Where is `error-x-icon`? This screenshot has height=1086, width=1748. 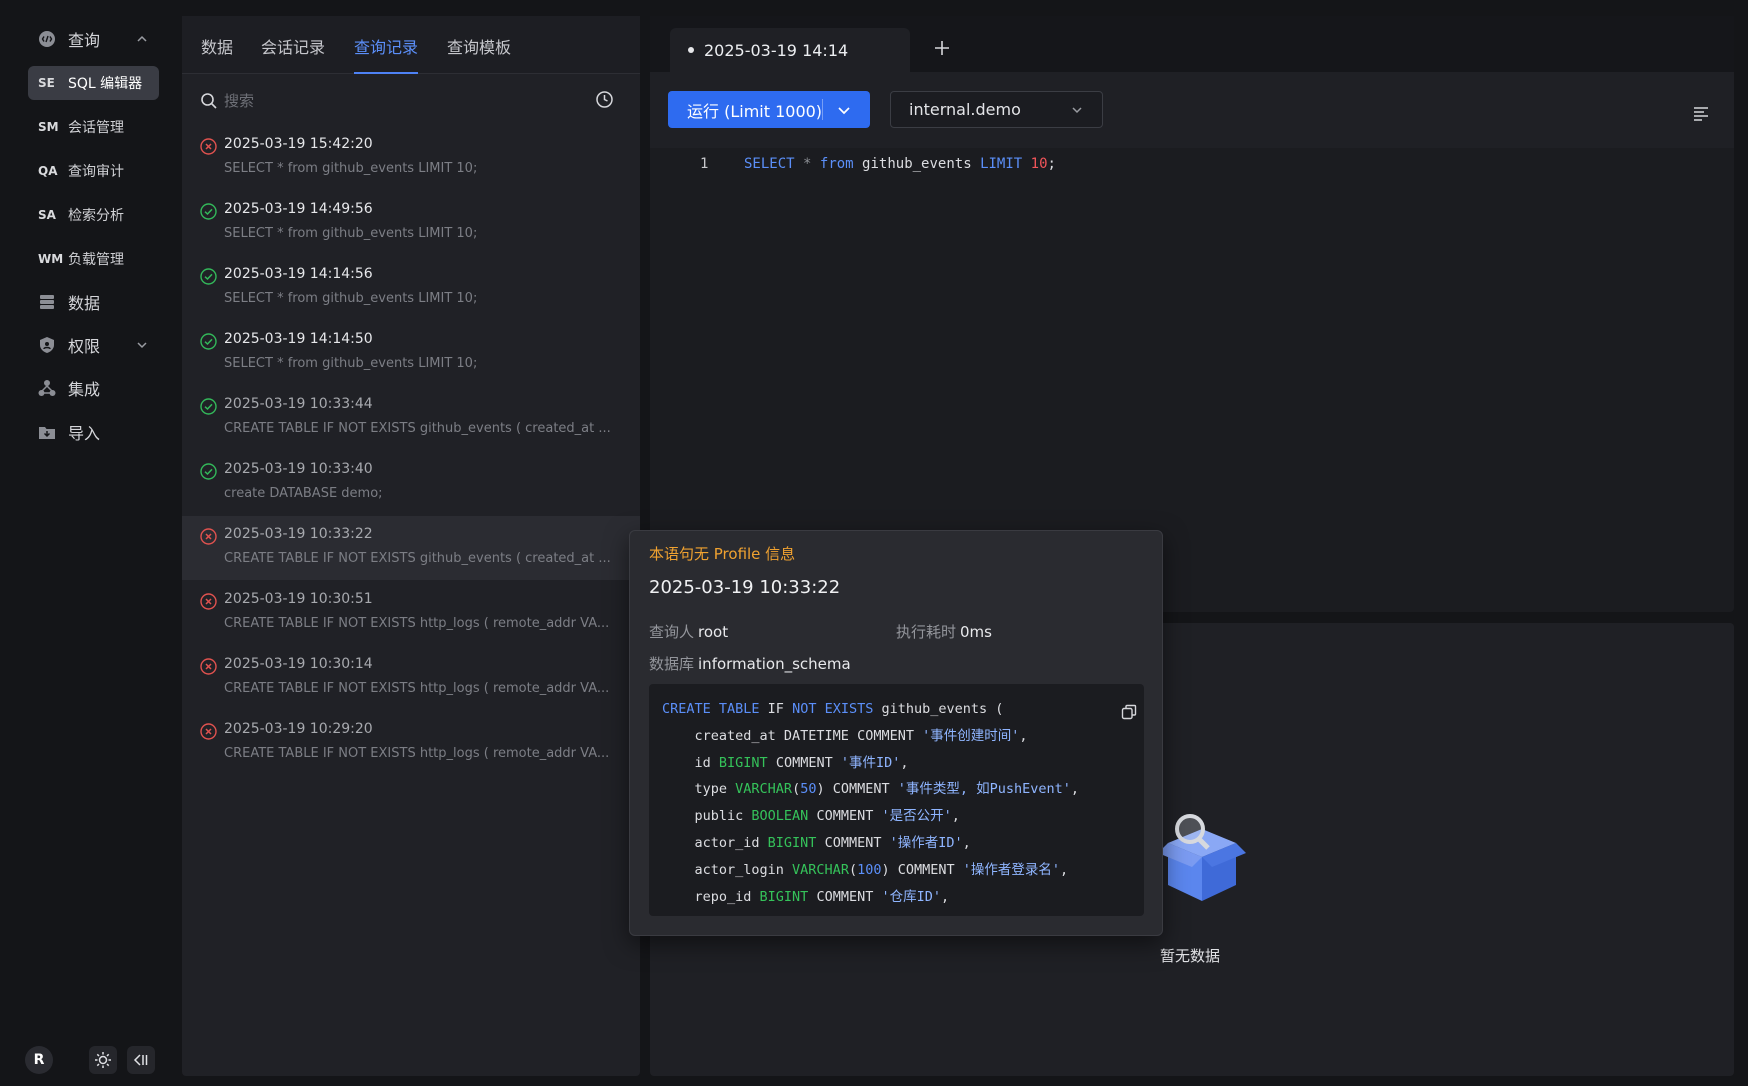 error-x-icon is located at coordinates (208, 601).